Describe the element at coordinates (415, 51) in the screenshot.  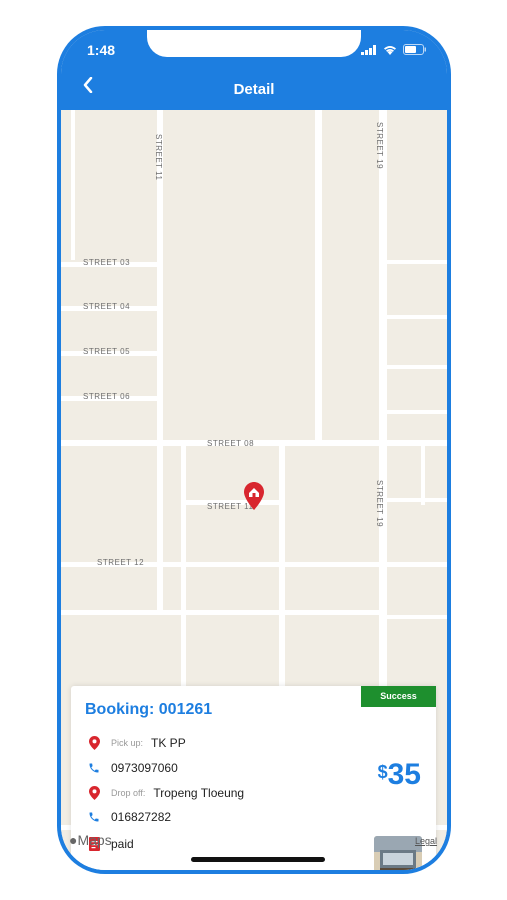
I see `battery-icon` at that location.